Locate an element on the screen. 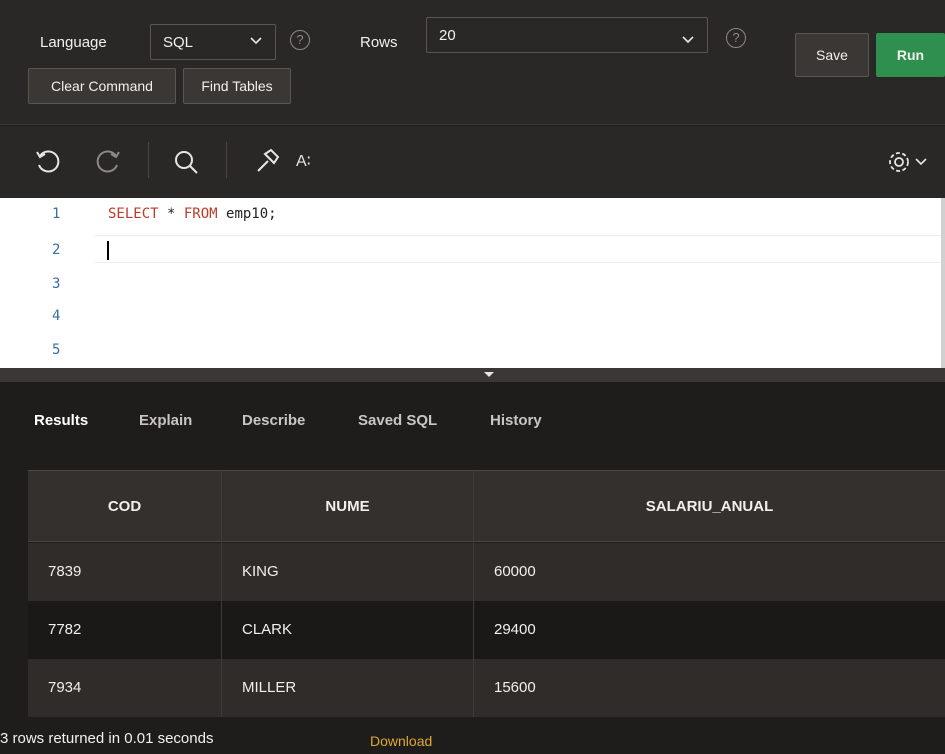 This screenshot has height=754, width=945. line-number: 4 is located at coordinates (56, 316).